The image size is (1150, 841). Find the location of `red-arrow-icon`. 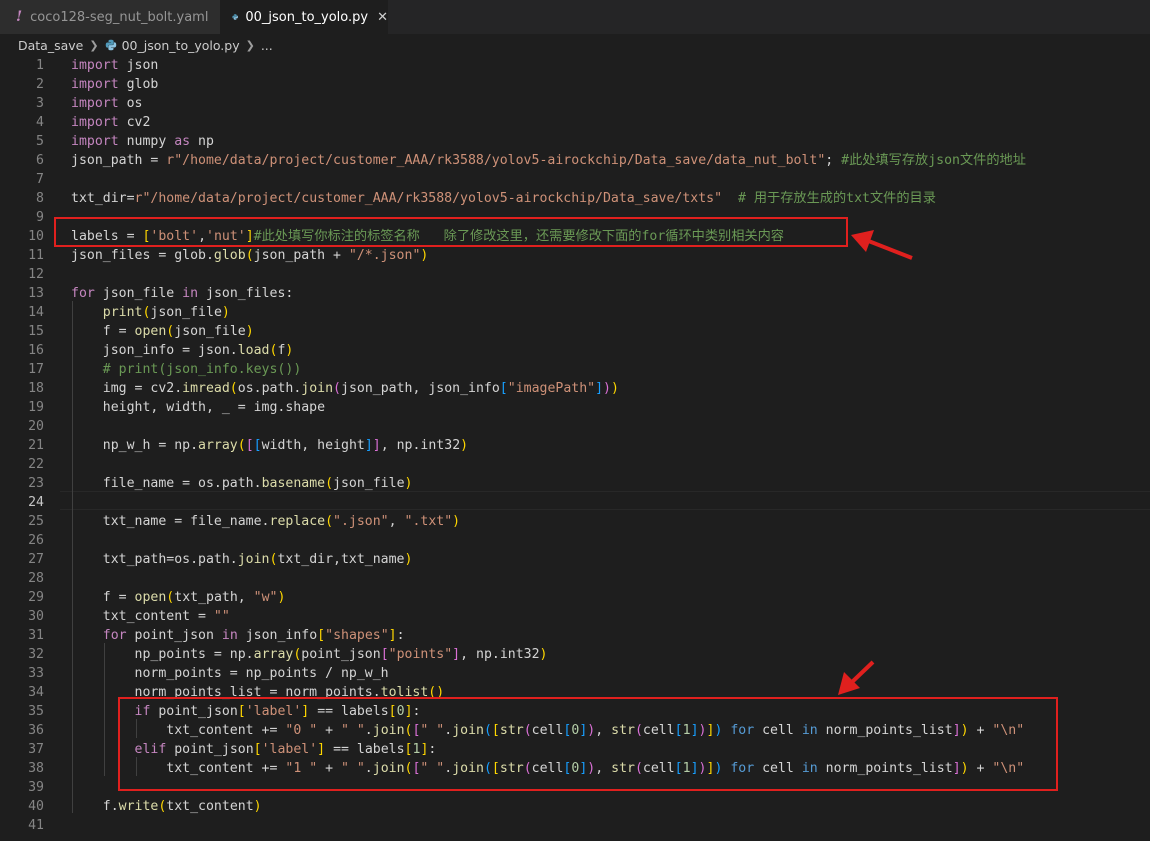

red-arrow-icon is located at coordinates (856, 677).